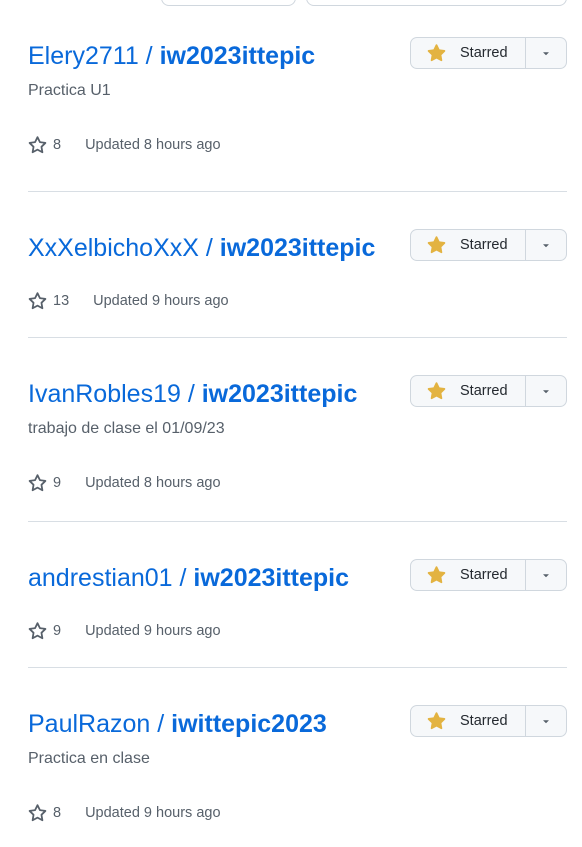  I want to click on repo-meta: 13 Updated 9 hours ago, so click(297, 301).